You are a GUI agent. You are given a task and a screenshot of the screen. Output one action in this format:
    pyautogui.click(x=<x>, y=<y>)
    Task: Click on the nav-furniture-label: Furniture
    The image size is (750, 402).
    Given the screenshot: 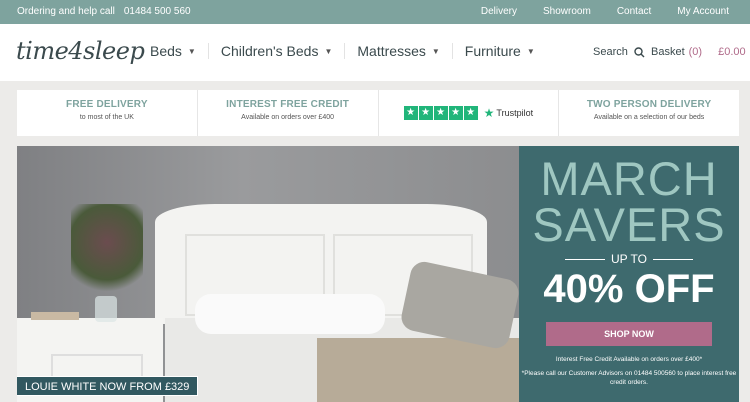 What is the action you would take?
    pyautogui.click(x=492, y=51)
    